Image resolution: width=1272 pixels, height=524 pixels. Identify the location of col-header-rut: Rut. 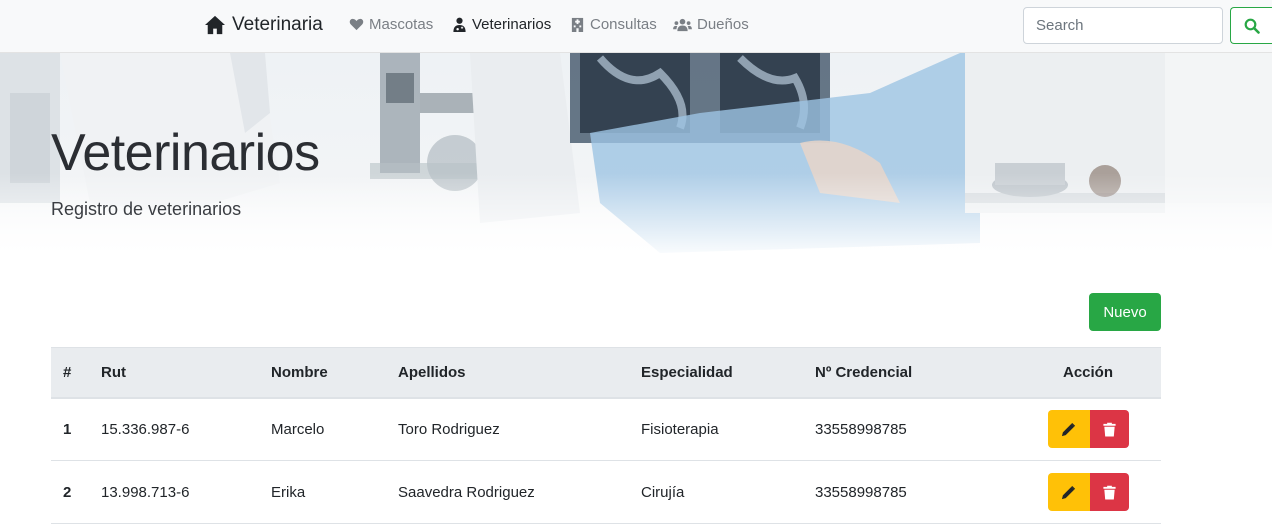
(186, 373).